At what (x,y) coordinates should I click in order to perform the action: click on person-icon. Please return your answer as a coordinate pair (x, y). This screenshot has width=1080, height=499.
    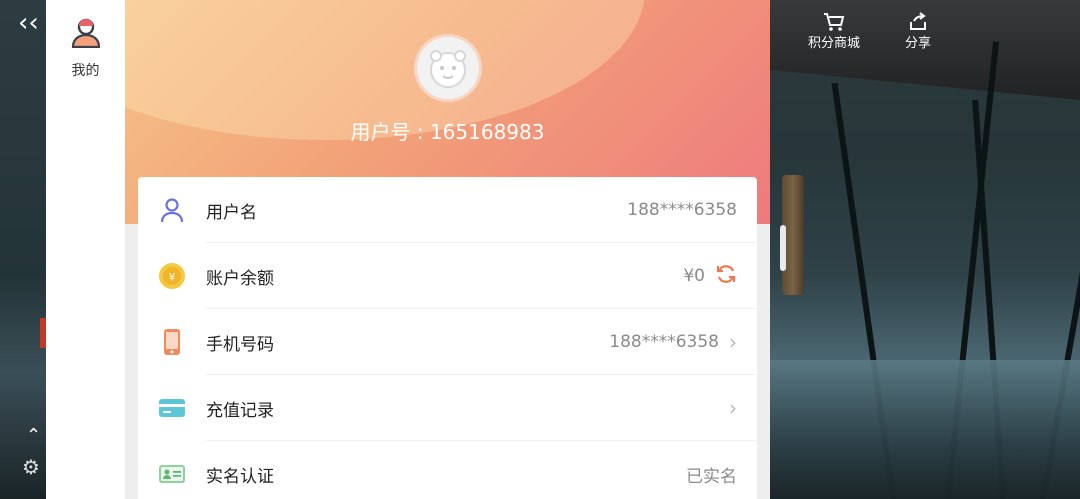
    Looking at the image, I should click on (172, 210).